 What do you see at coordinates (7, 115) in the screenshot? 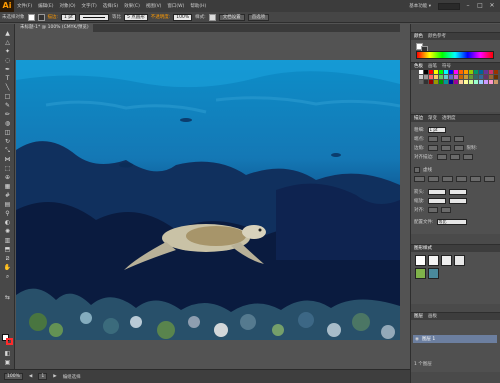
I see `pencil-tool-icon: ✏` at bounding box center [7, 115].